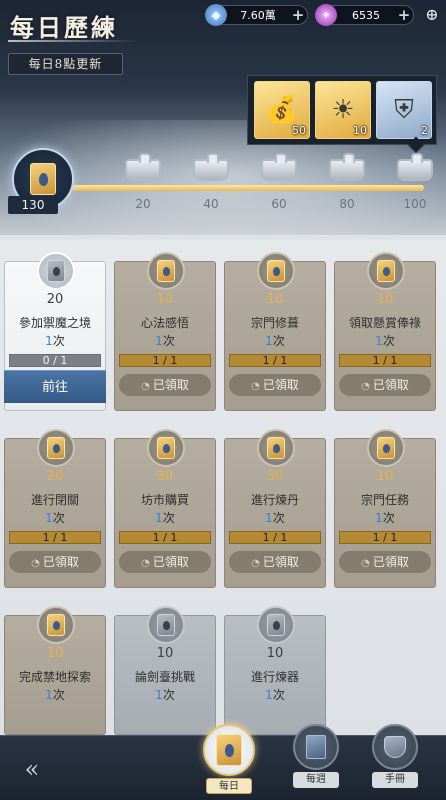 The height and width of the screenshot is (800, 446). Describe the element at coordinates (143, 204) in the screenshot. I see `milestone-label: 20` at that location.